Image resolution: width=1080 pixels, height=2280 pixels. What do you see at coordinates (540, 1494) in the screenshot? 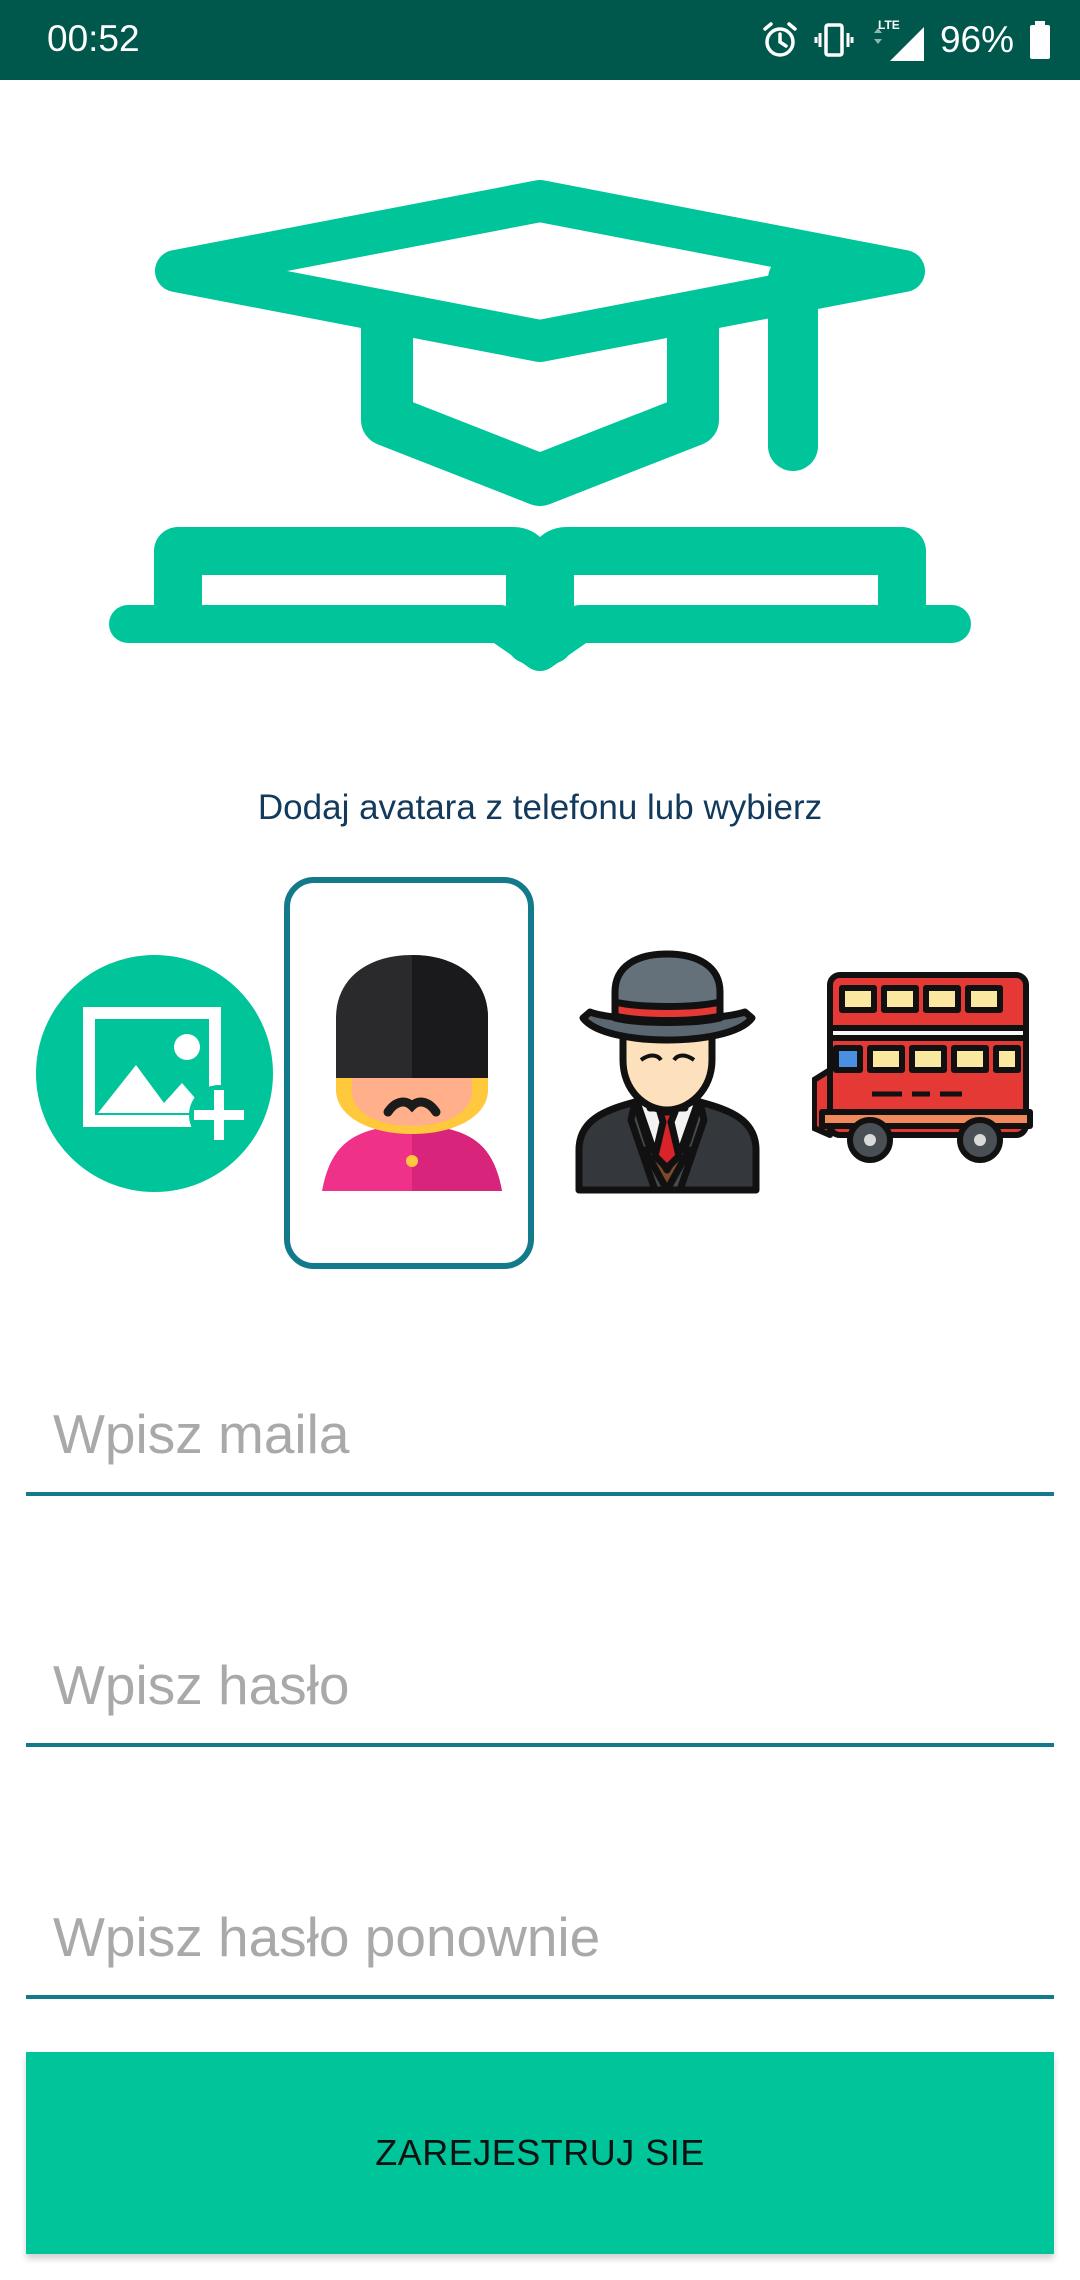
I see `email-underline` at bounding box center [540, 1494].